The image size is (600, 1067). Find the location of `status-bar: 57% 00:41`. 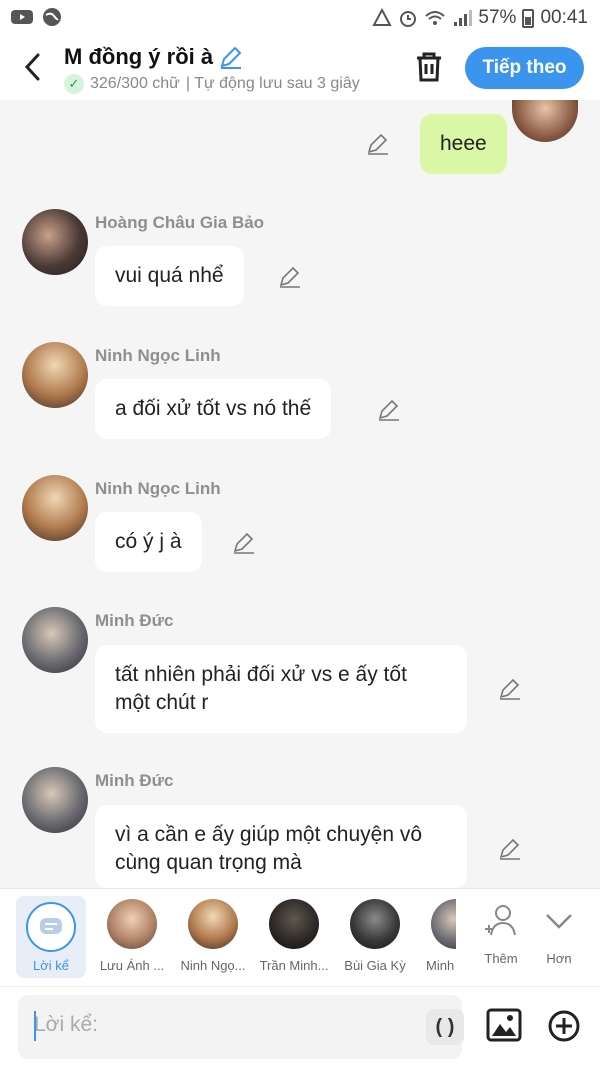

status-bar: 57% 00:41 is located at coordinates (300, 18).